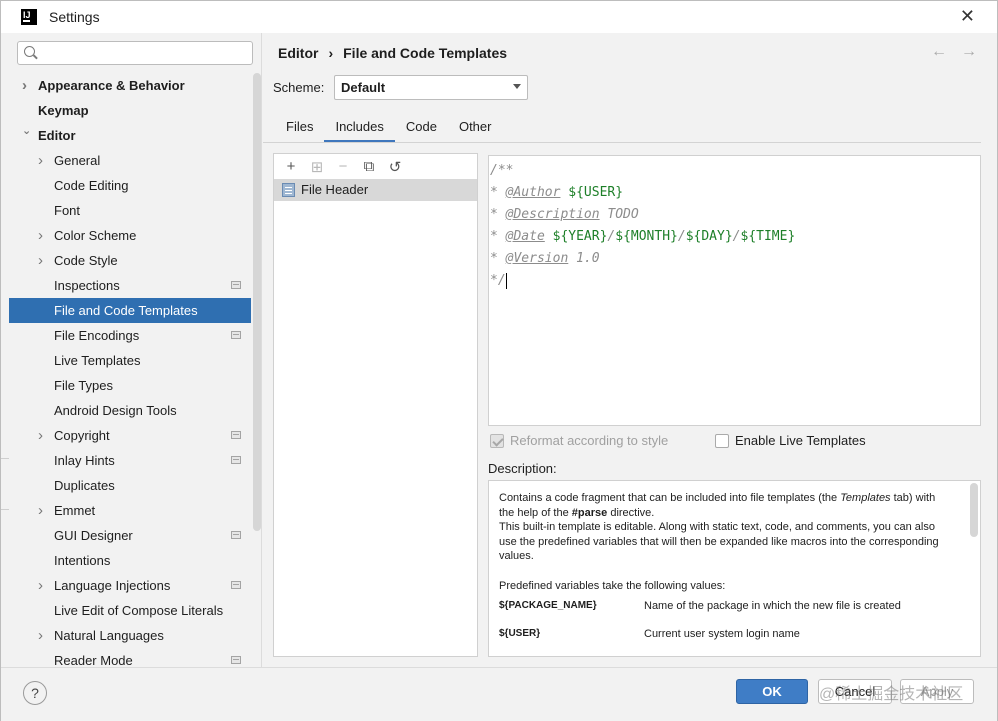 This screenshot has height=721, width=998. What do you see at coordinates (969, 52) in the screenshot?
I see `forward-arrow-icon: →` at bounding box center [969, 52].